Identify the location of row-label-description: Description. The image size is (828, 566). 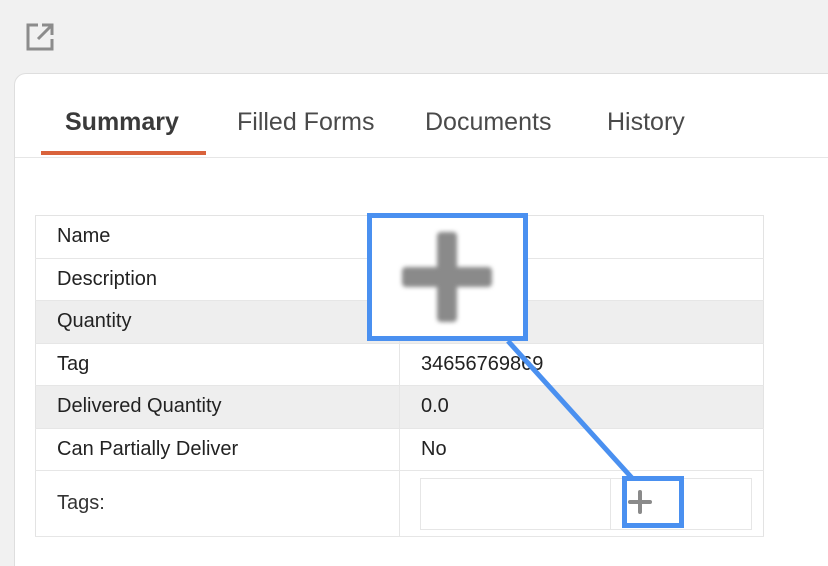
(217, 279).